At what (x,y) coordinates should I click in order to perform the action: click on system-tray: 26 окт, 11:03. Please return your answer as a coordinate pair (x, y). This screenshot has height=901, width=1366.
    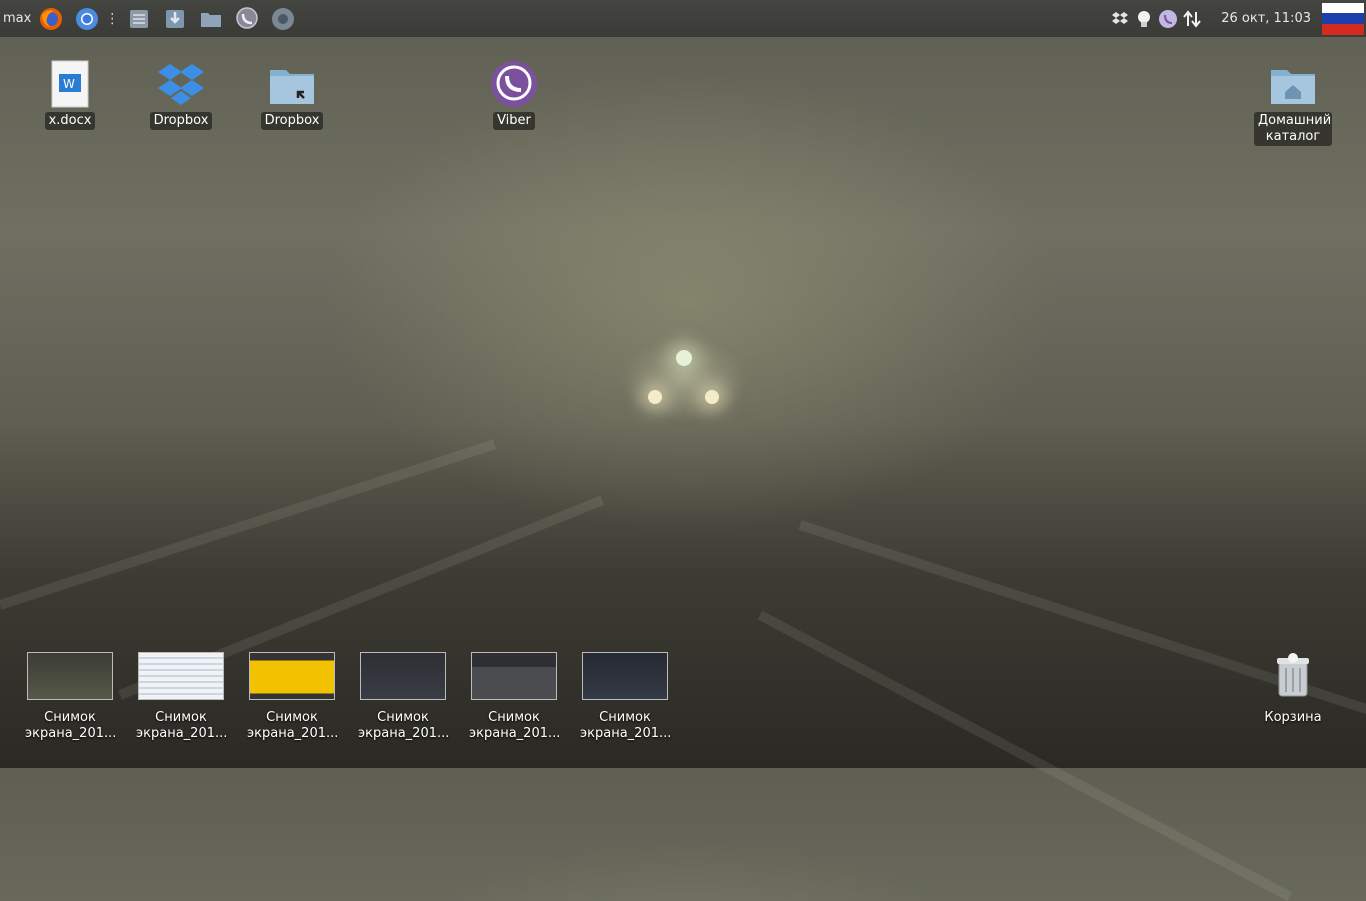
    Looking at the image, I should click on (1237, 18).